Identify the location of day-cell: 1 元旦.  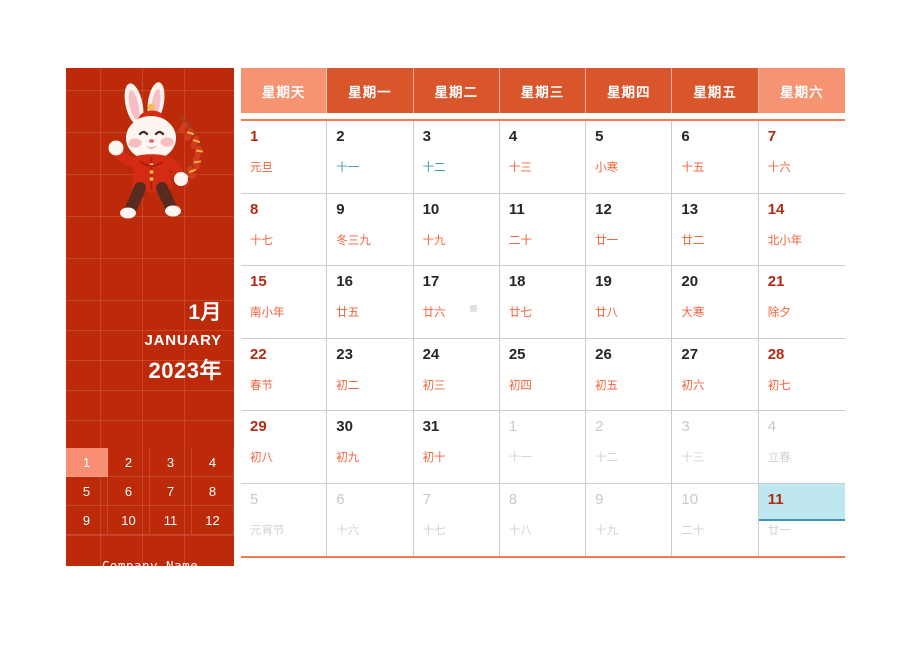
(284, 157).